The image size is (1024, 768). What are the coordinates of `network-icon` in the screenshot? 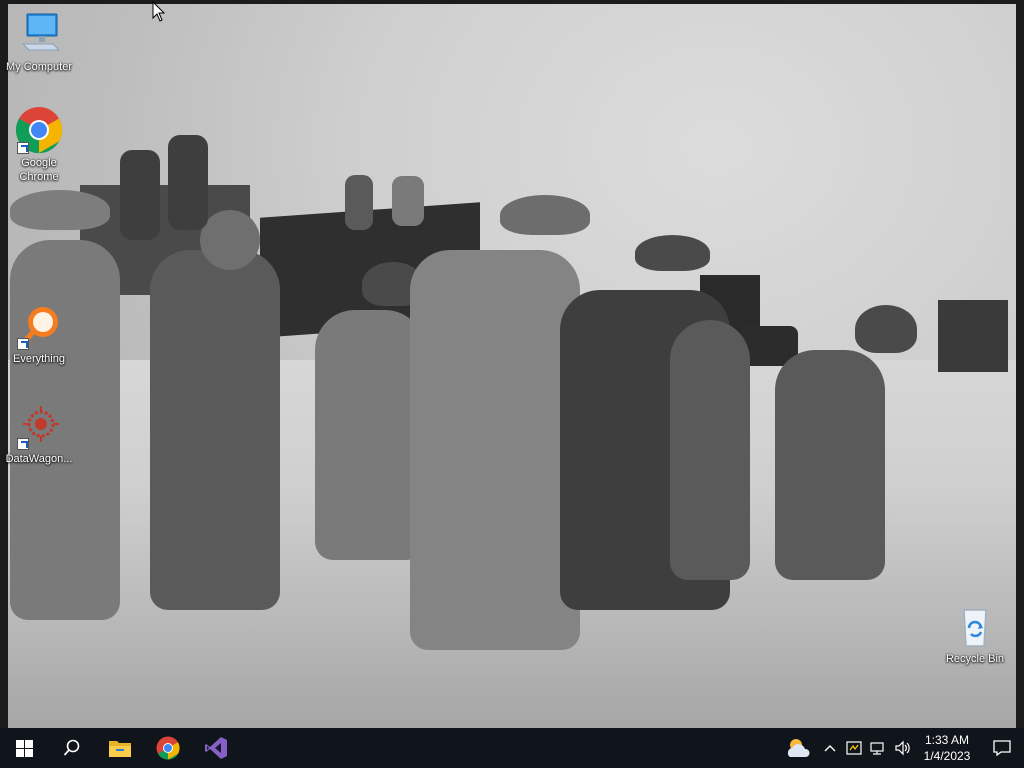 It's located at (877, 748).